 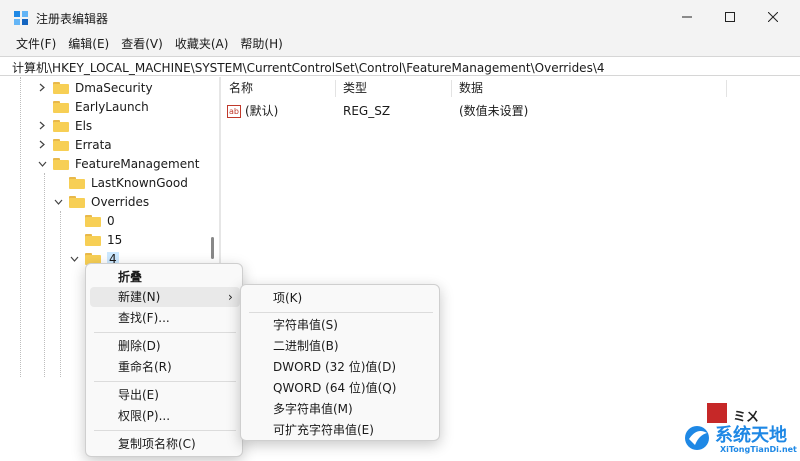 What do you see at coordinates (112, 106) in the screenshot?
I see `tree-node-label: EarlyLaunch` at bounding box center [112, 106].